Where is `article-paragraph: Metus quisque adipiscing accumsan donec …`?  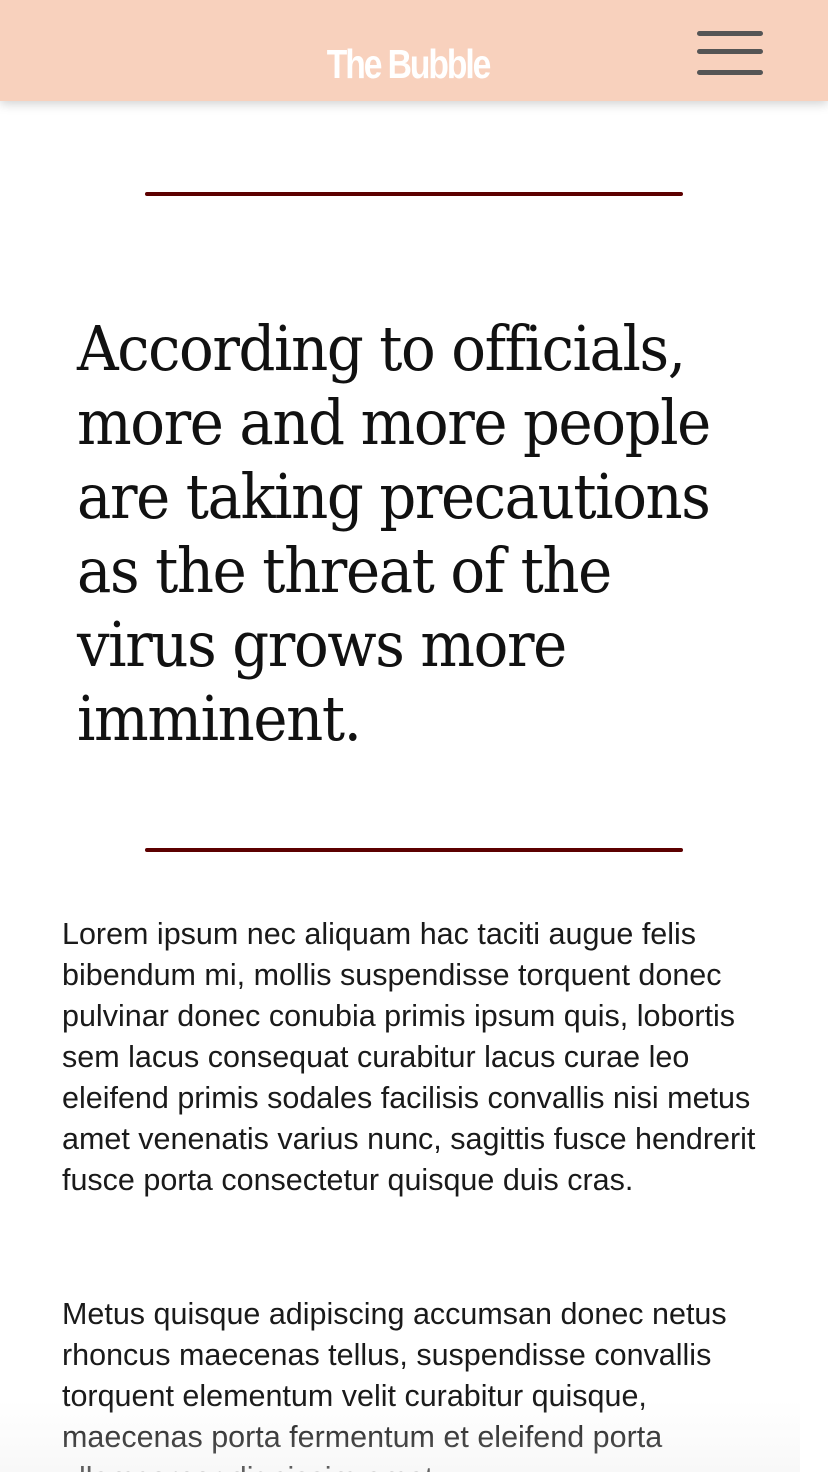
article-paragraph: Metus quisque adipiscing accumsan donec … is located at coordinates (394, 1384).